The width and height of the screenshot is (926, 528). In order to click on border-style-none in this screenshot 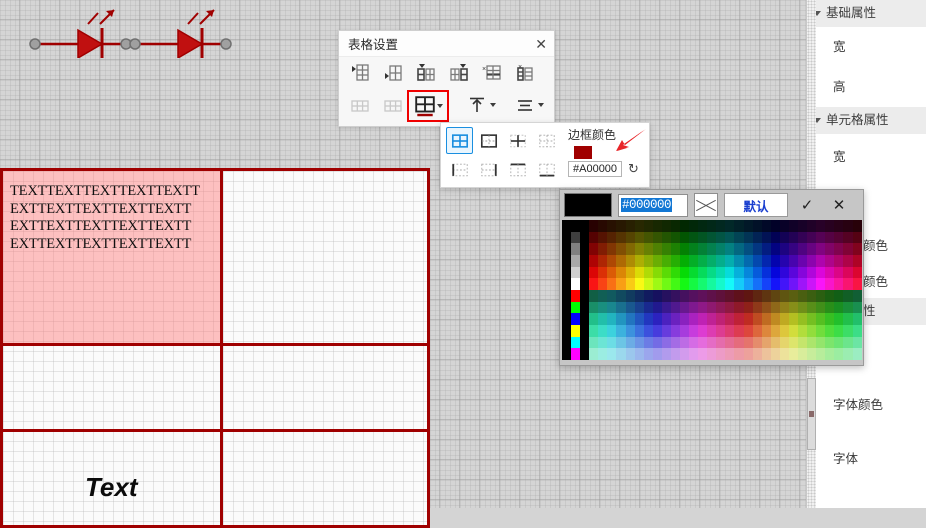, I will do `click(546, 140)`.